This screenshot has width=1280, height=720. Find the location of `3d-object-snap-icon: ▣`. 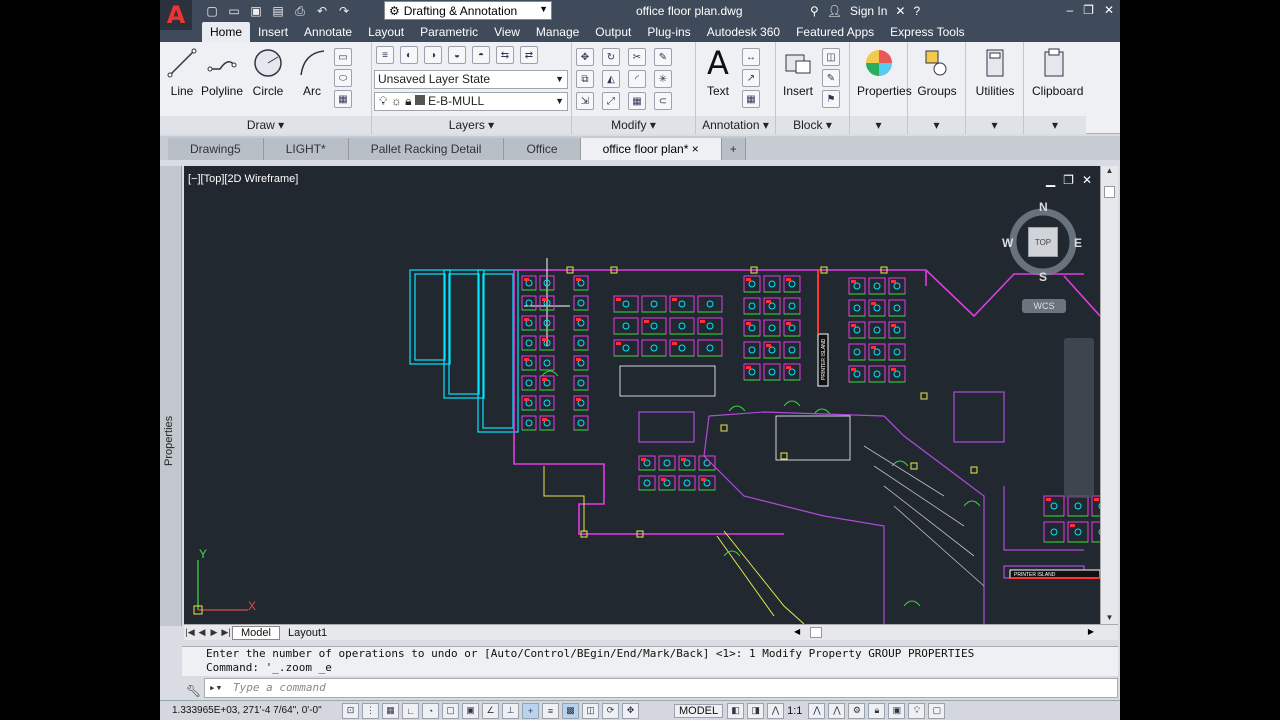

3d-object-snap-icon: ▣ is located at coordinates (470, 710).